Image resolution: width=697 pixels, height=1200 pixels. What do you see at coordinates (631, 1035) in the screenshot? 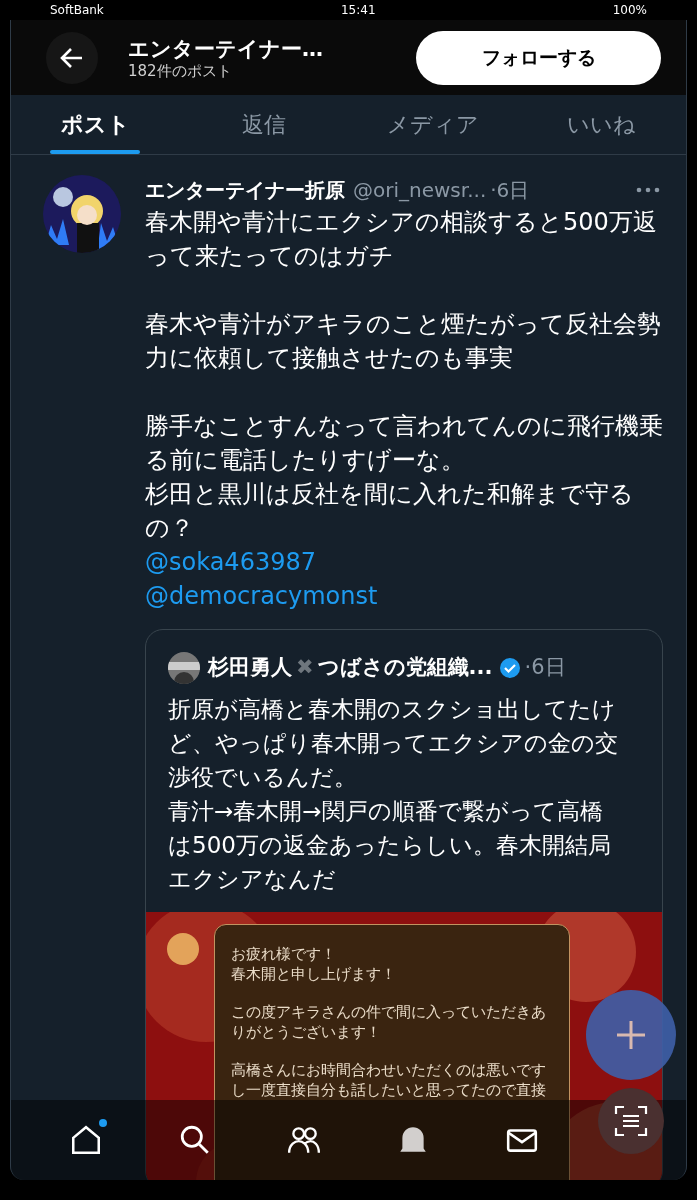
I see `plus-icon` at bounding box center [631, 1035].